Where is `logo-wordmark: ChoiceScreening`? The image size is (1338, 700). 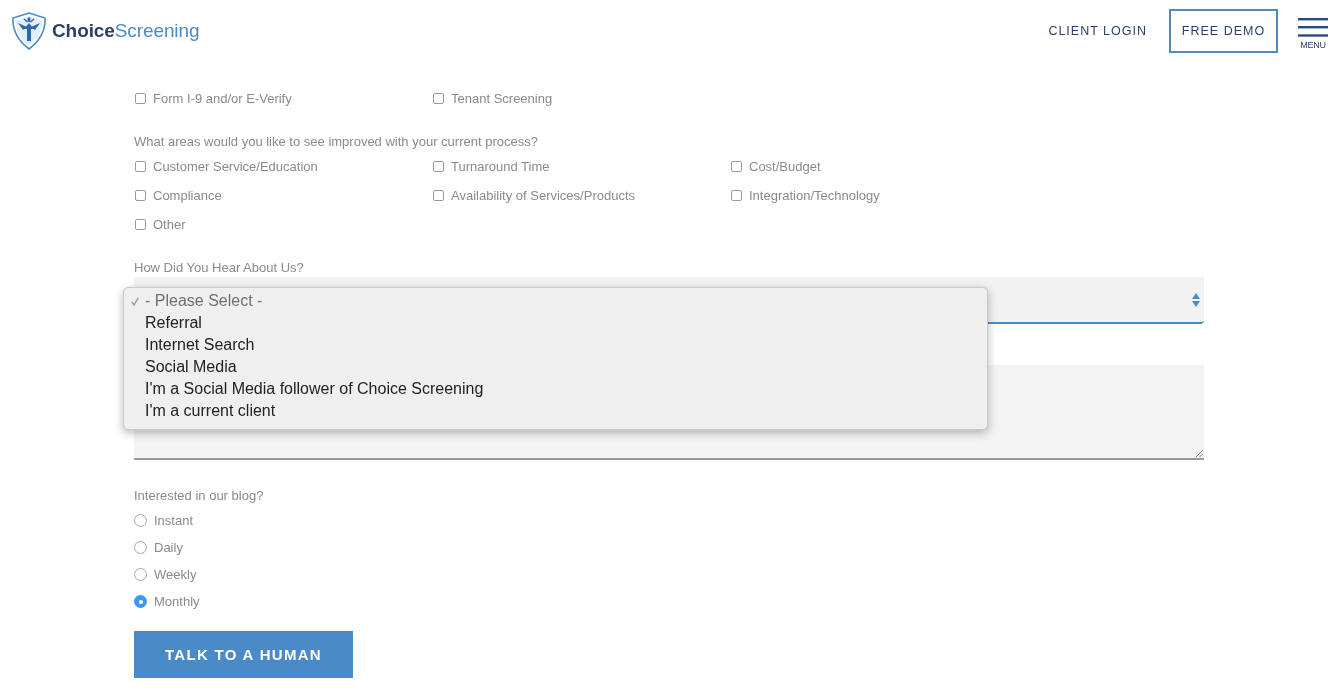
logo-wordmark: ChoiceScreening is located at coordinates (126, 31).